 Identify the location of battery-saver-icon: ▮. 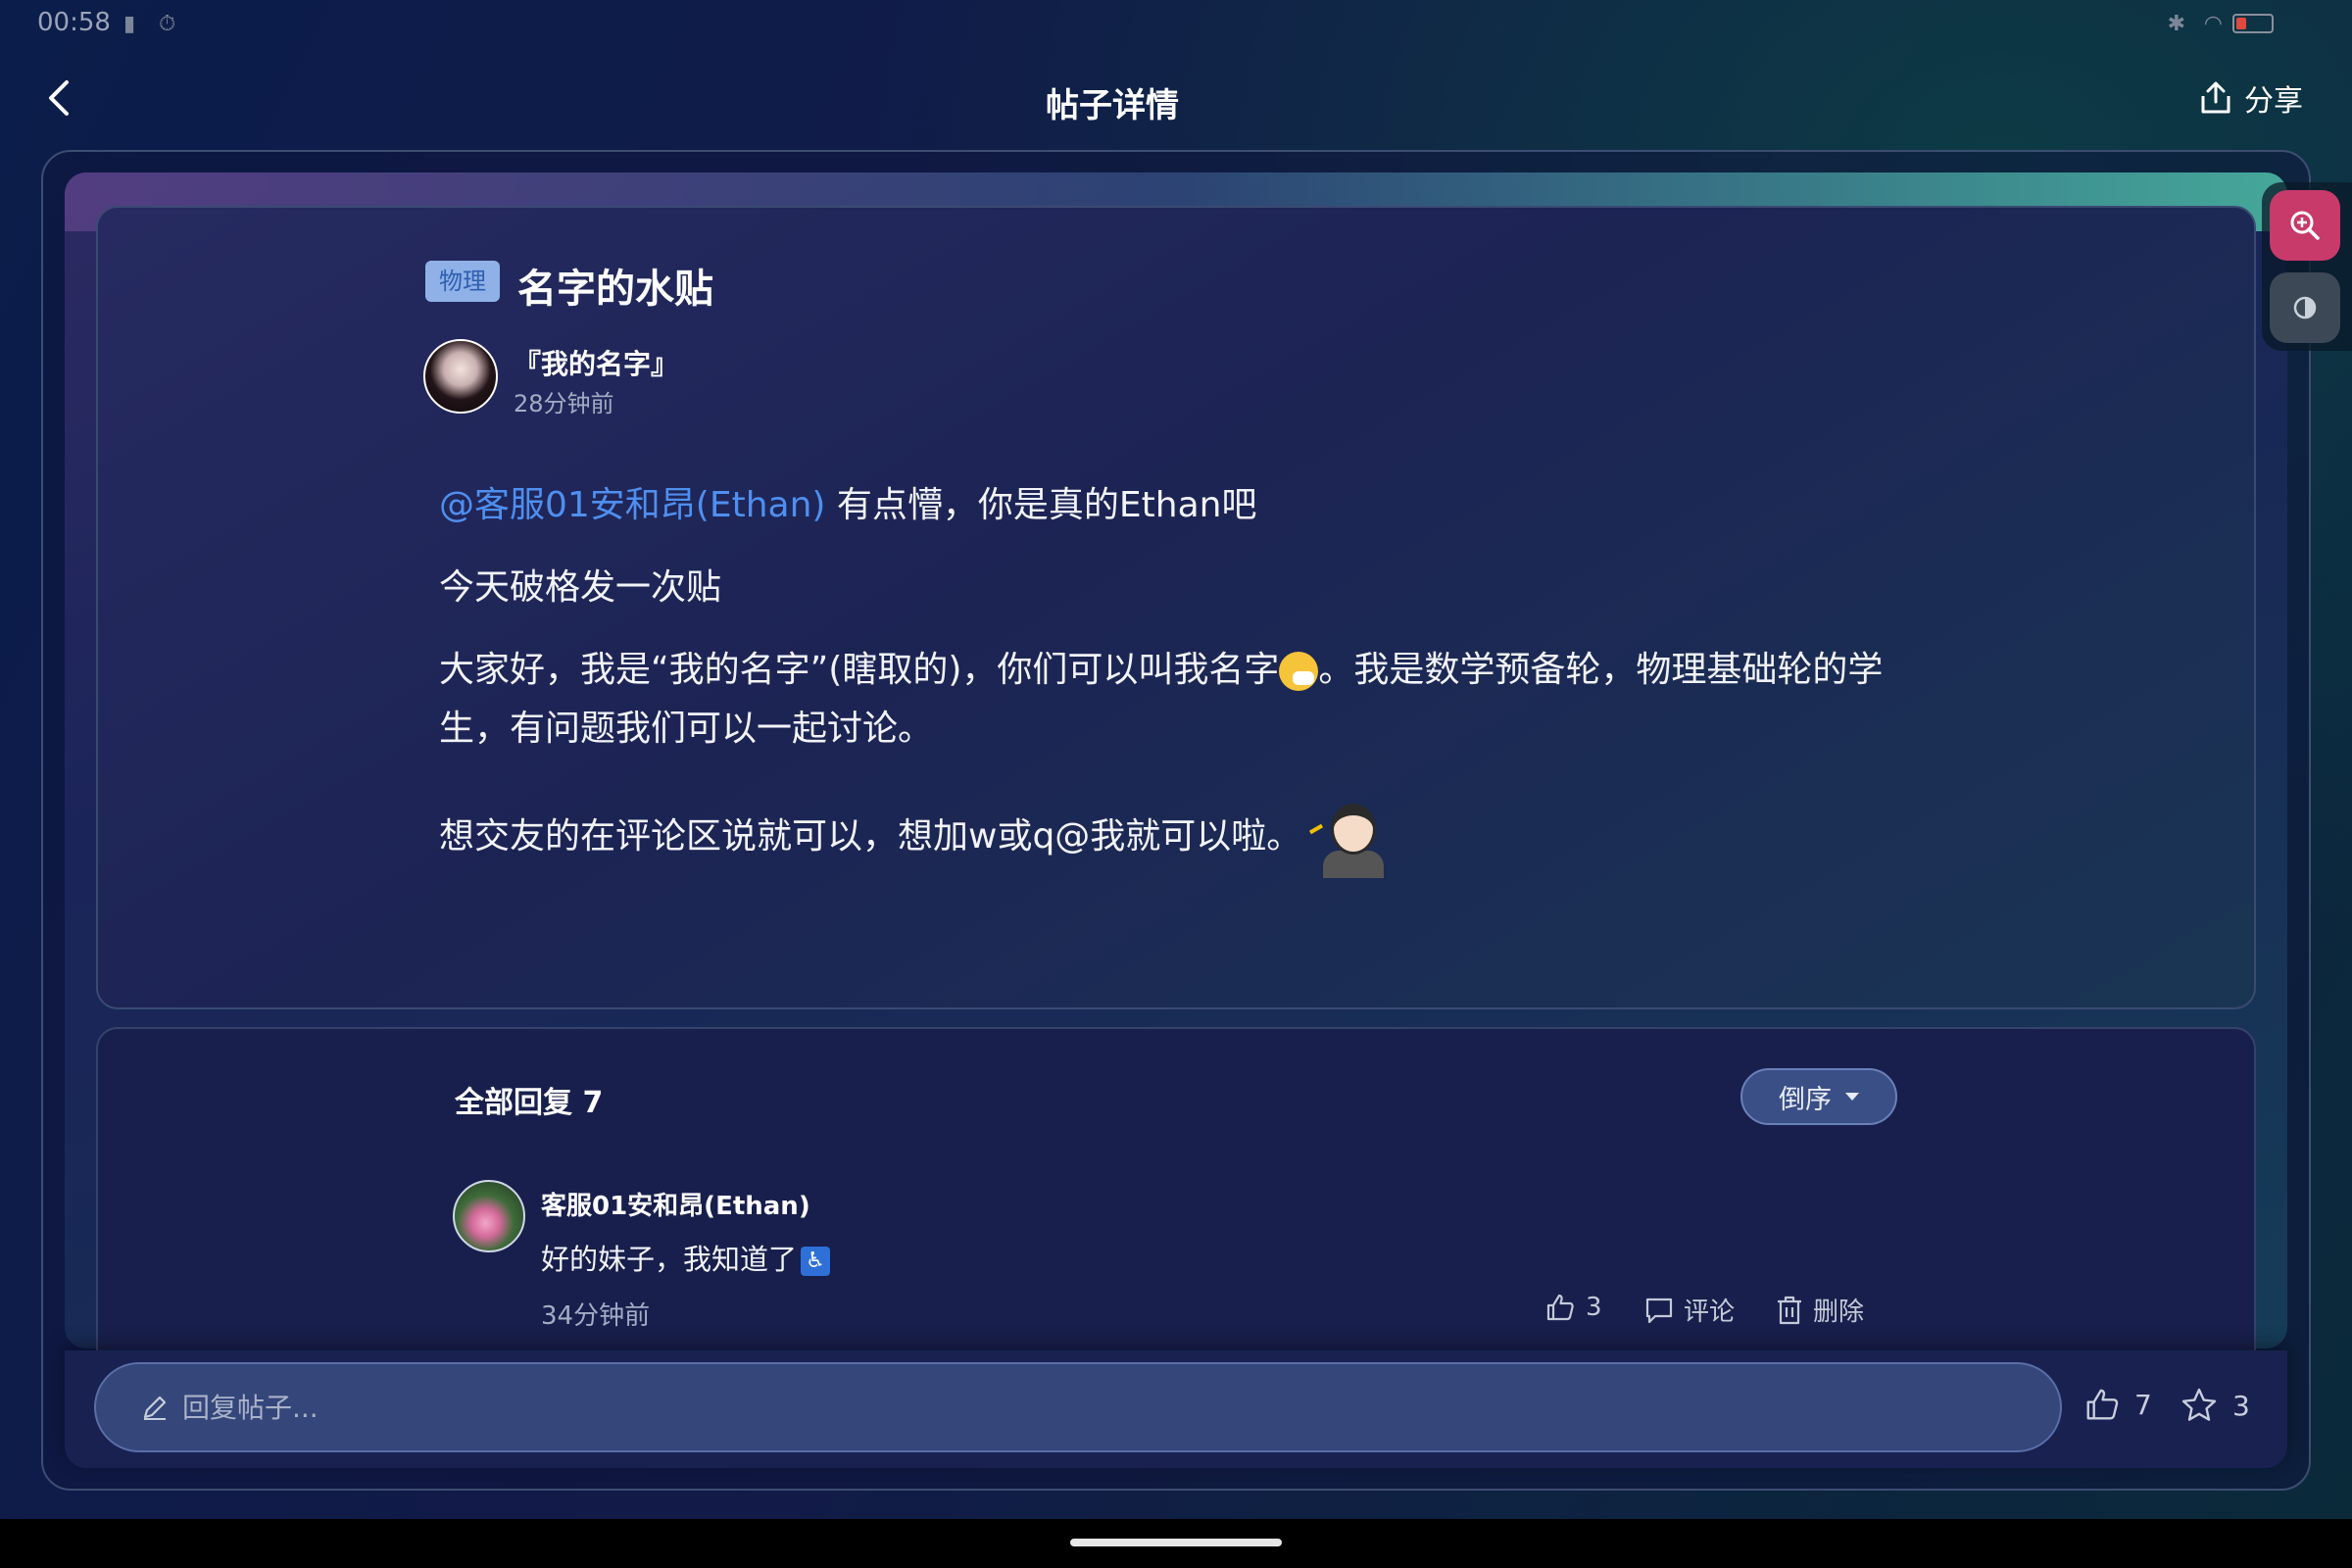
(129, 24).